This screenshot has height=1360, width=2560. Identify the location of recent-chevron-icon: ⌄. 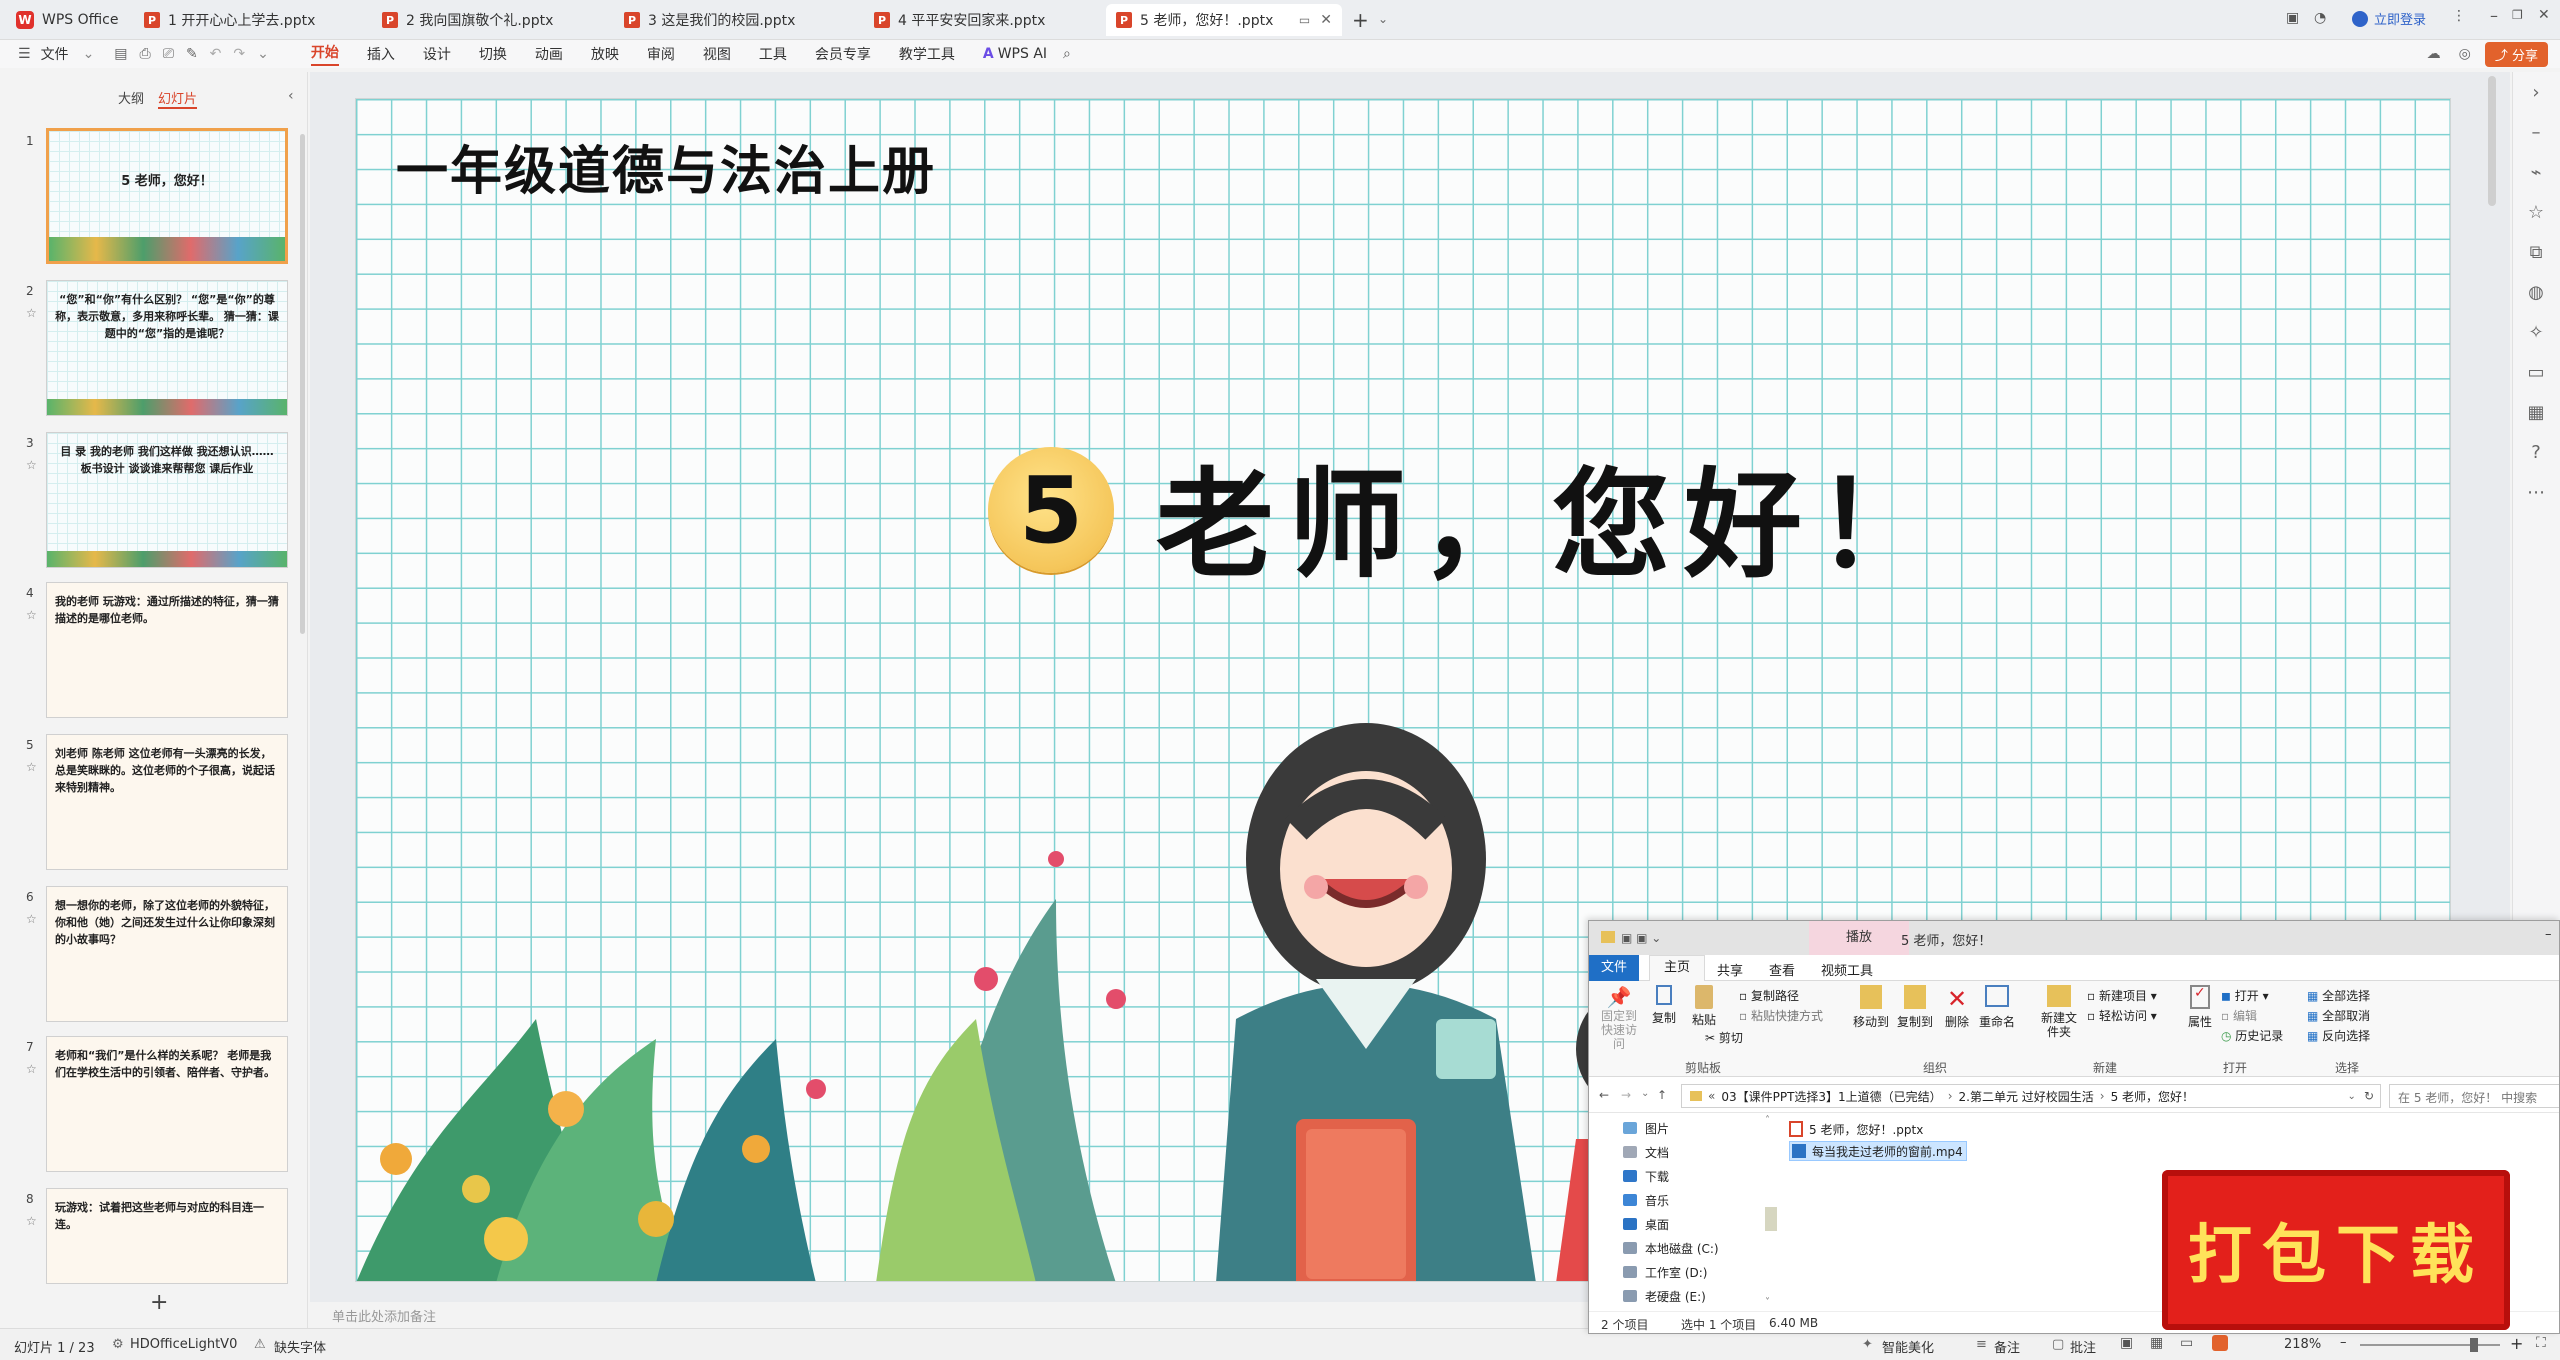
(1645, 1093).